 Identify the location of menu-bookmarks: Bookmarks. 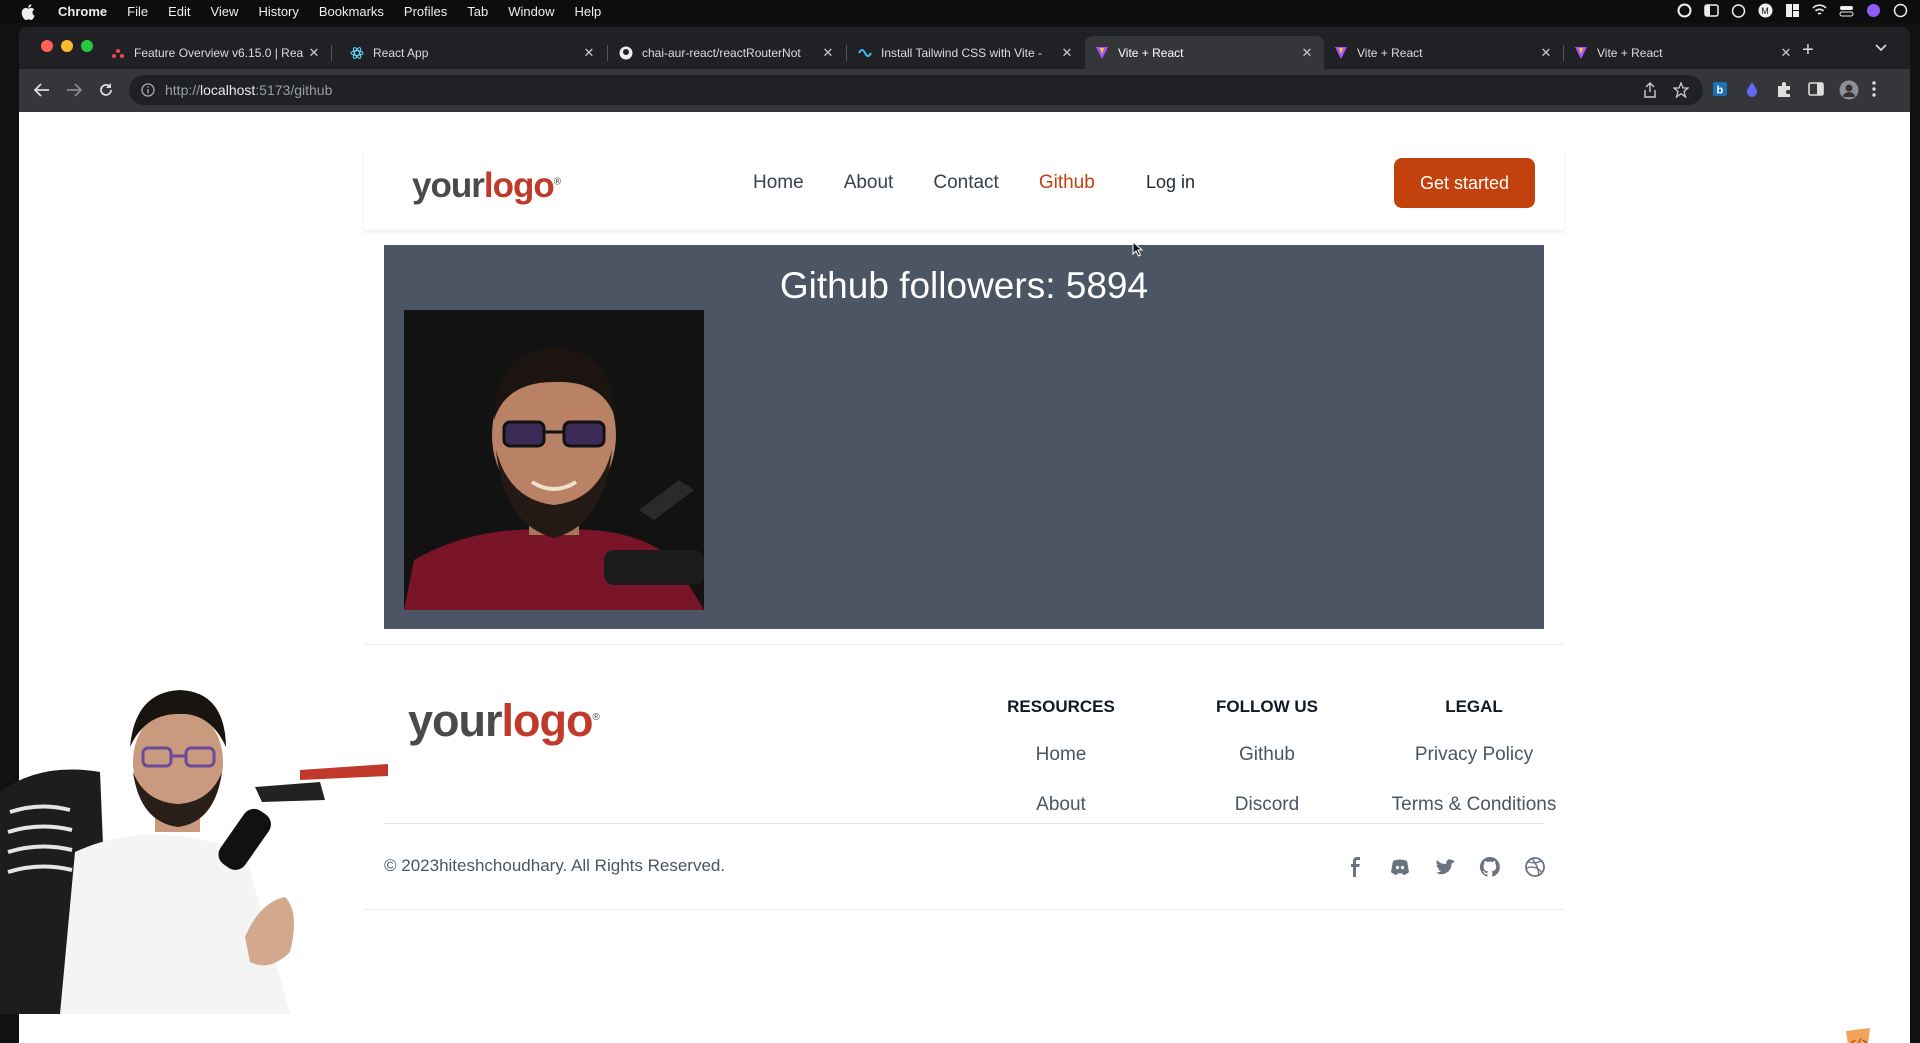
(351, 11).